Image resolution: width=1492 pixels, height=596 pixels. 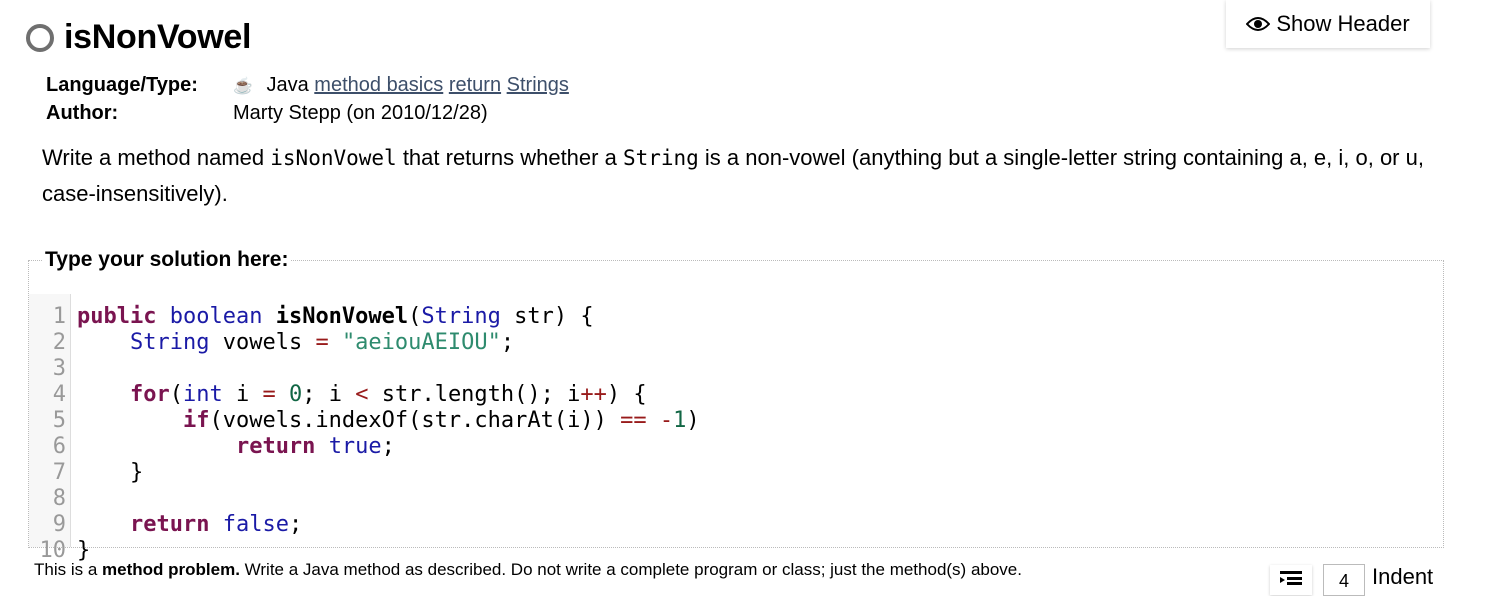 What do you see at coordinates (40, 37) in the screenshot?
I see `status-circle-icon` at bounding box center [40, 37].